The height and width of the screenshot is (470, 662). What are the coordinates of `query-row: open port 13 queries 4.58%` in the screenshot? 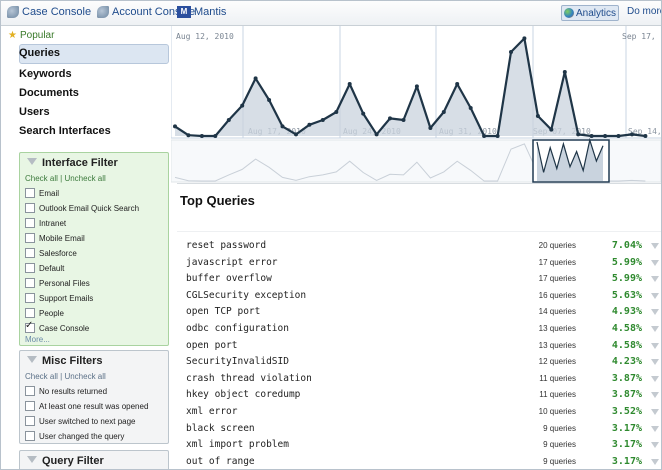 It's located at (419, 346).